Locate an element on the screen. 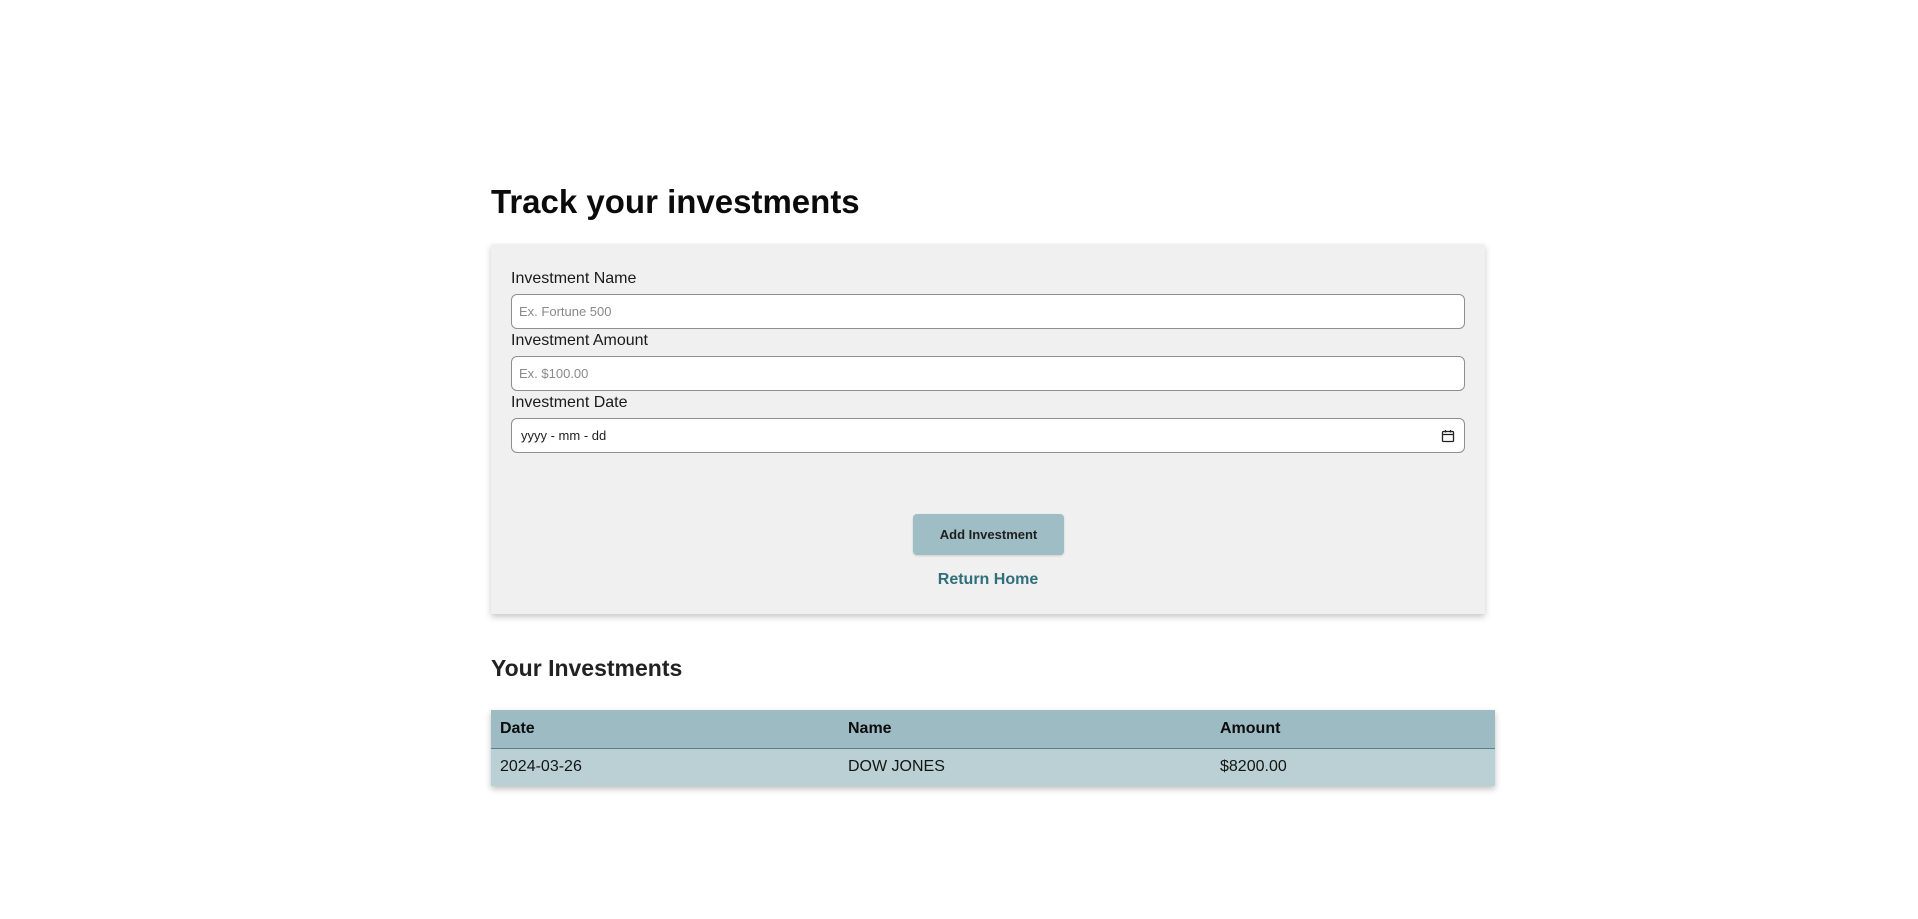 This screenshot has height=919, width=1918. return-home-link: Return Home is located at coordinates (988, 580).